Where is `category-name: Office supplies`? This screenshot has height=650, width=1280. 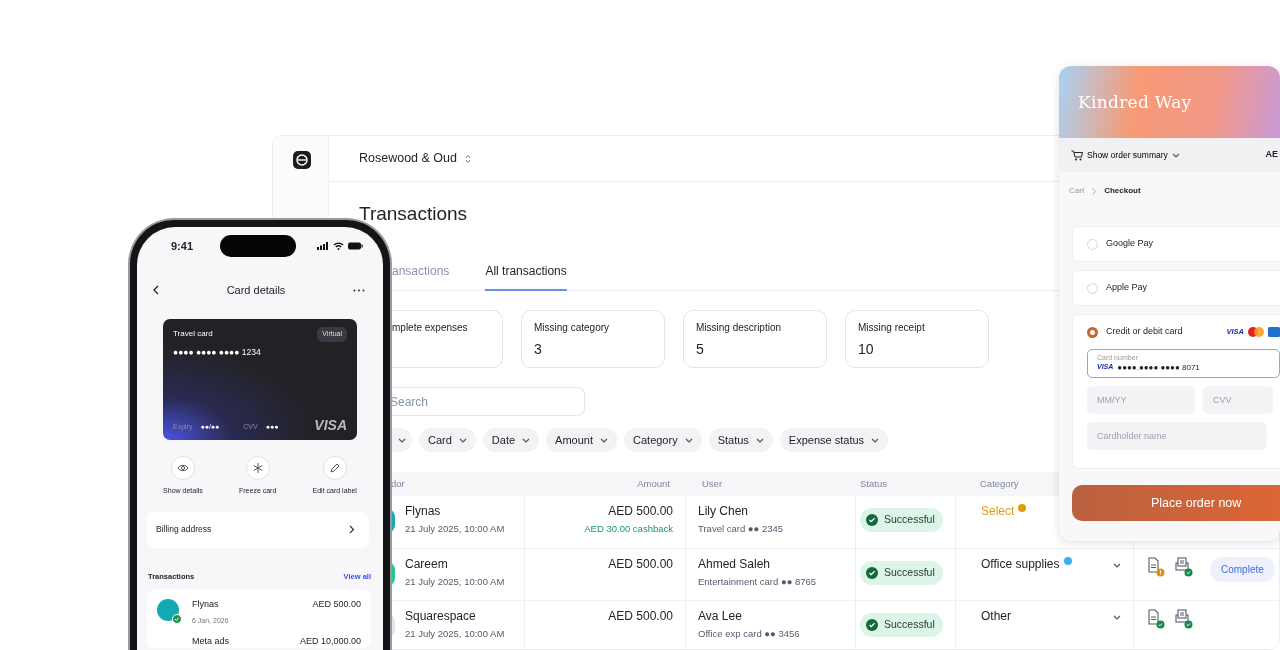
category-name: Office supplies is located at coordinates (1020, 564).